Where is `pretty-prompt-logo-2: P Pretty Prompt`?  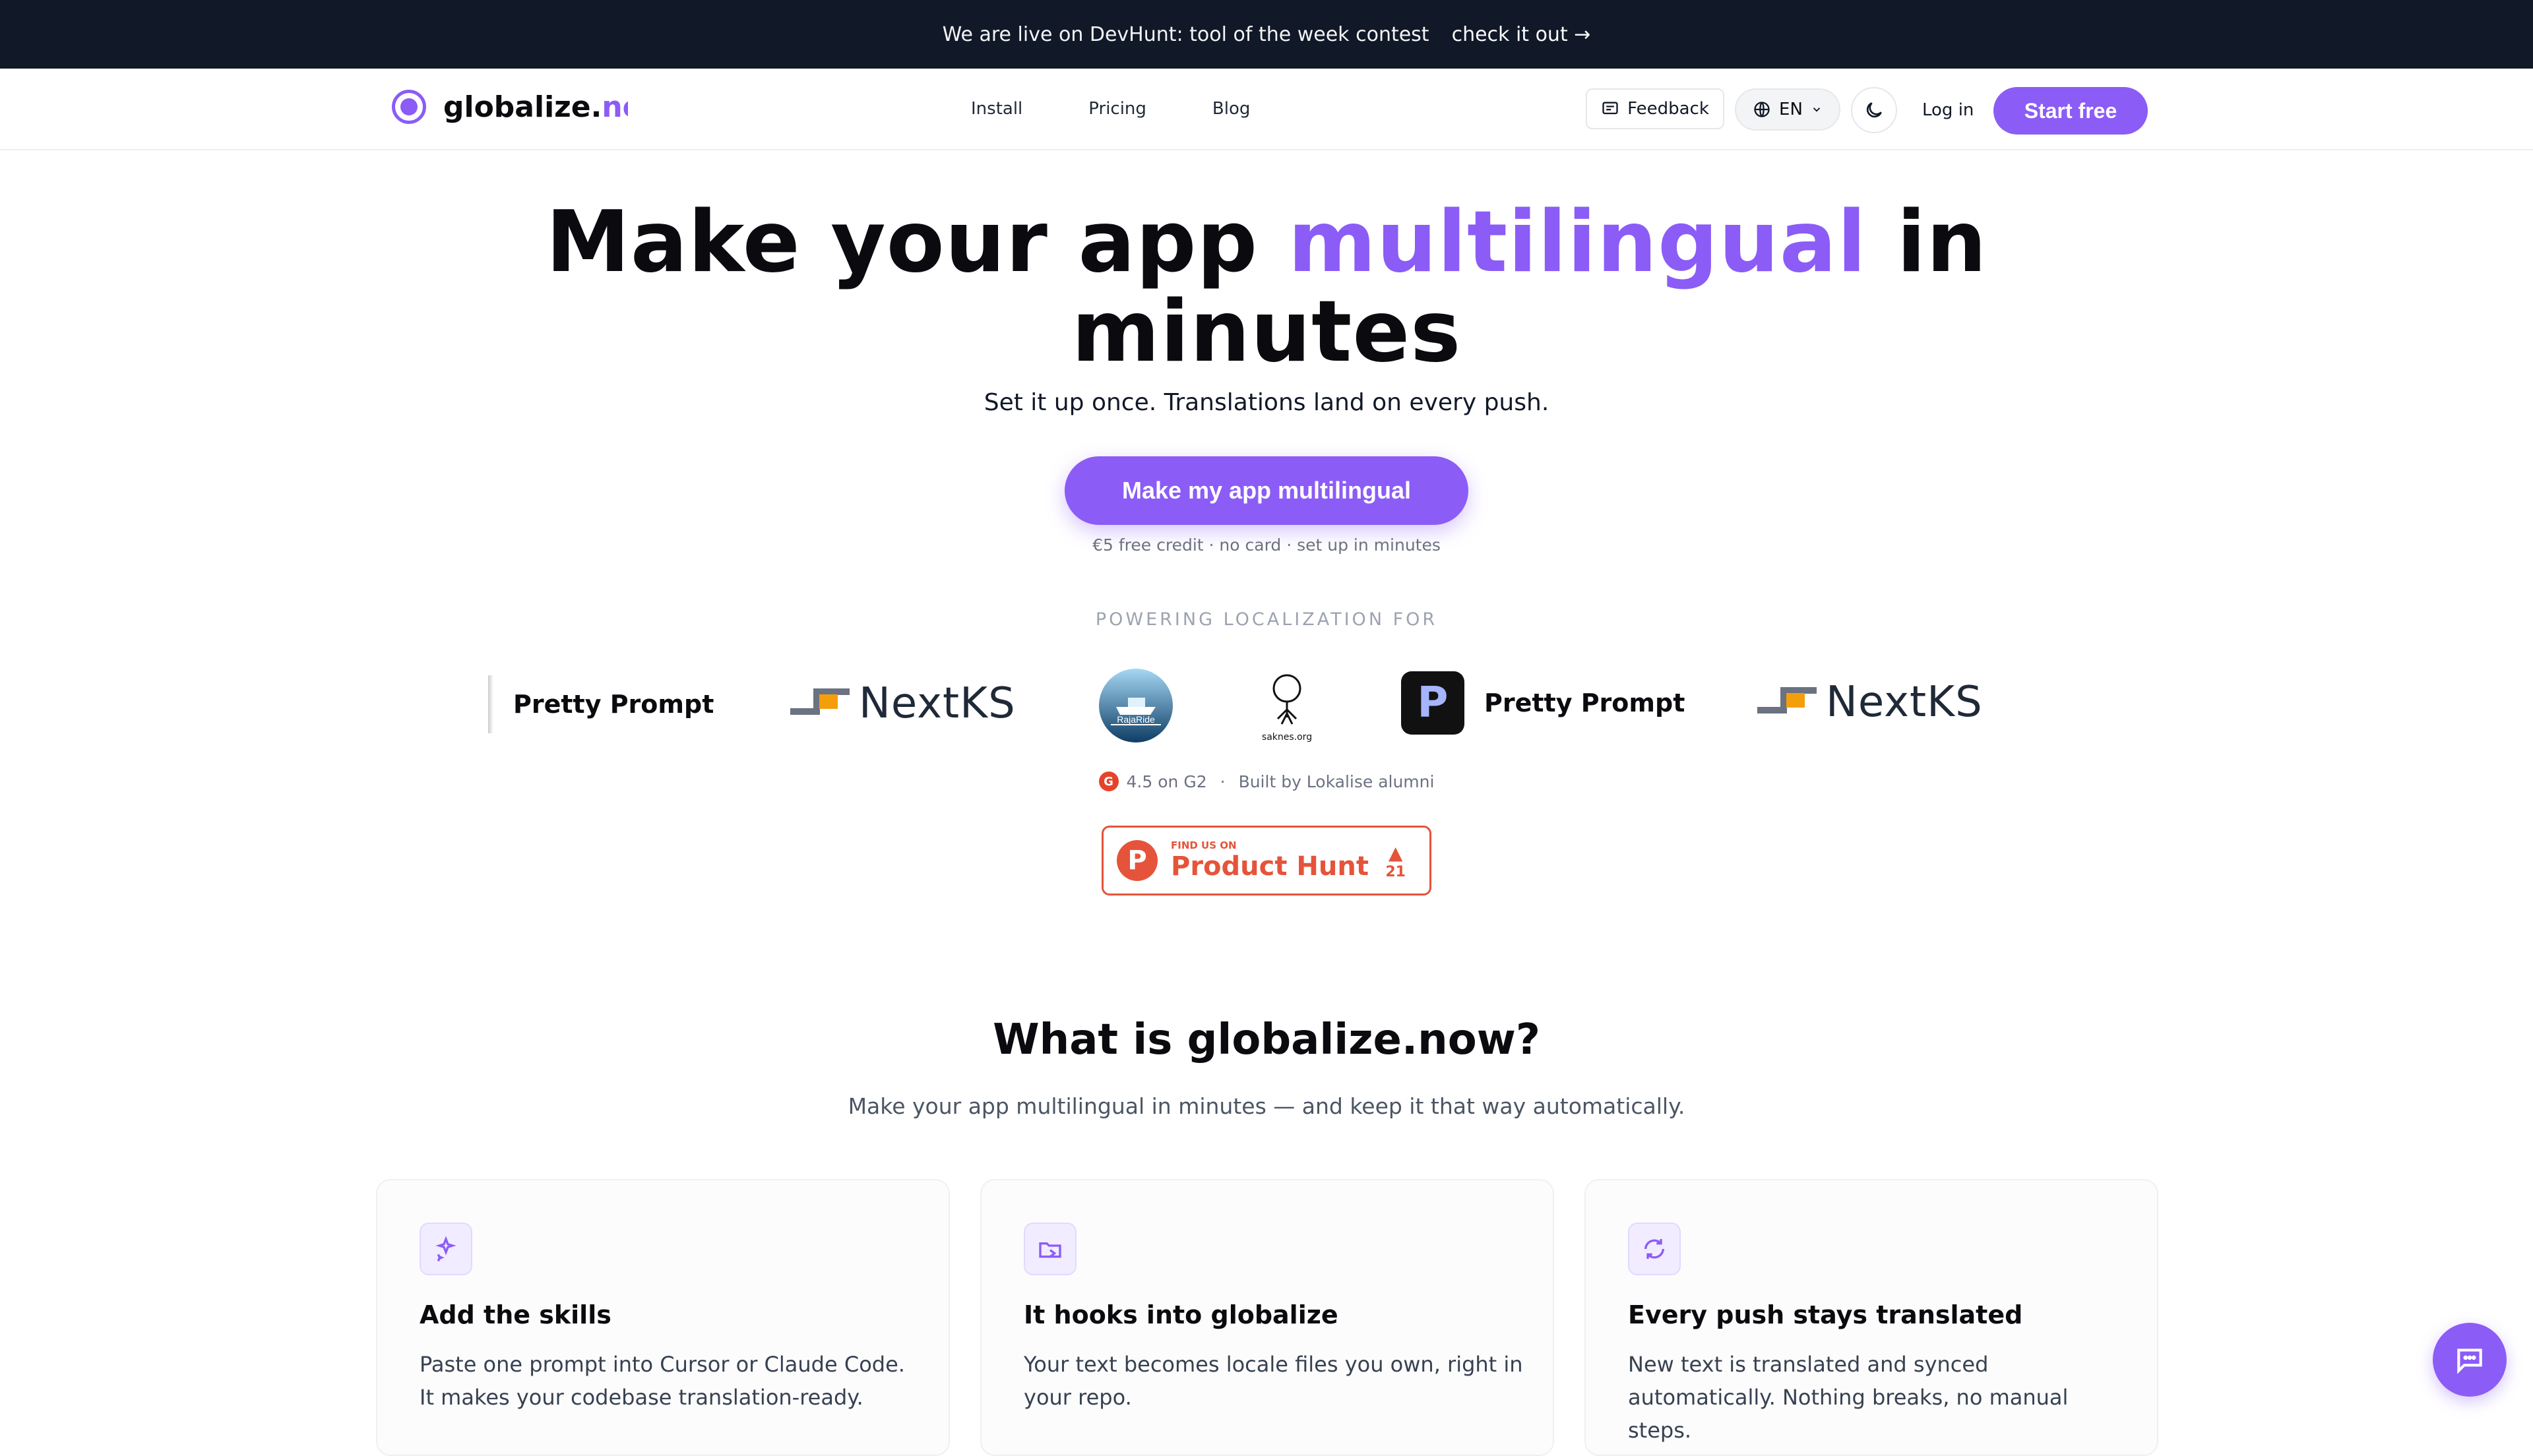 pretty-prompt-logo-2: P Pretty Prompt is located at coordinates (1543, 703).